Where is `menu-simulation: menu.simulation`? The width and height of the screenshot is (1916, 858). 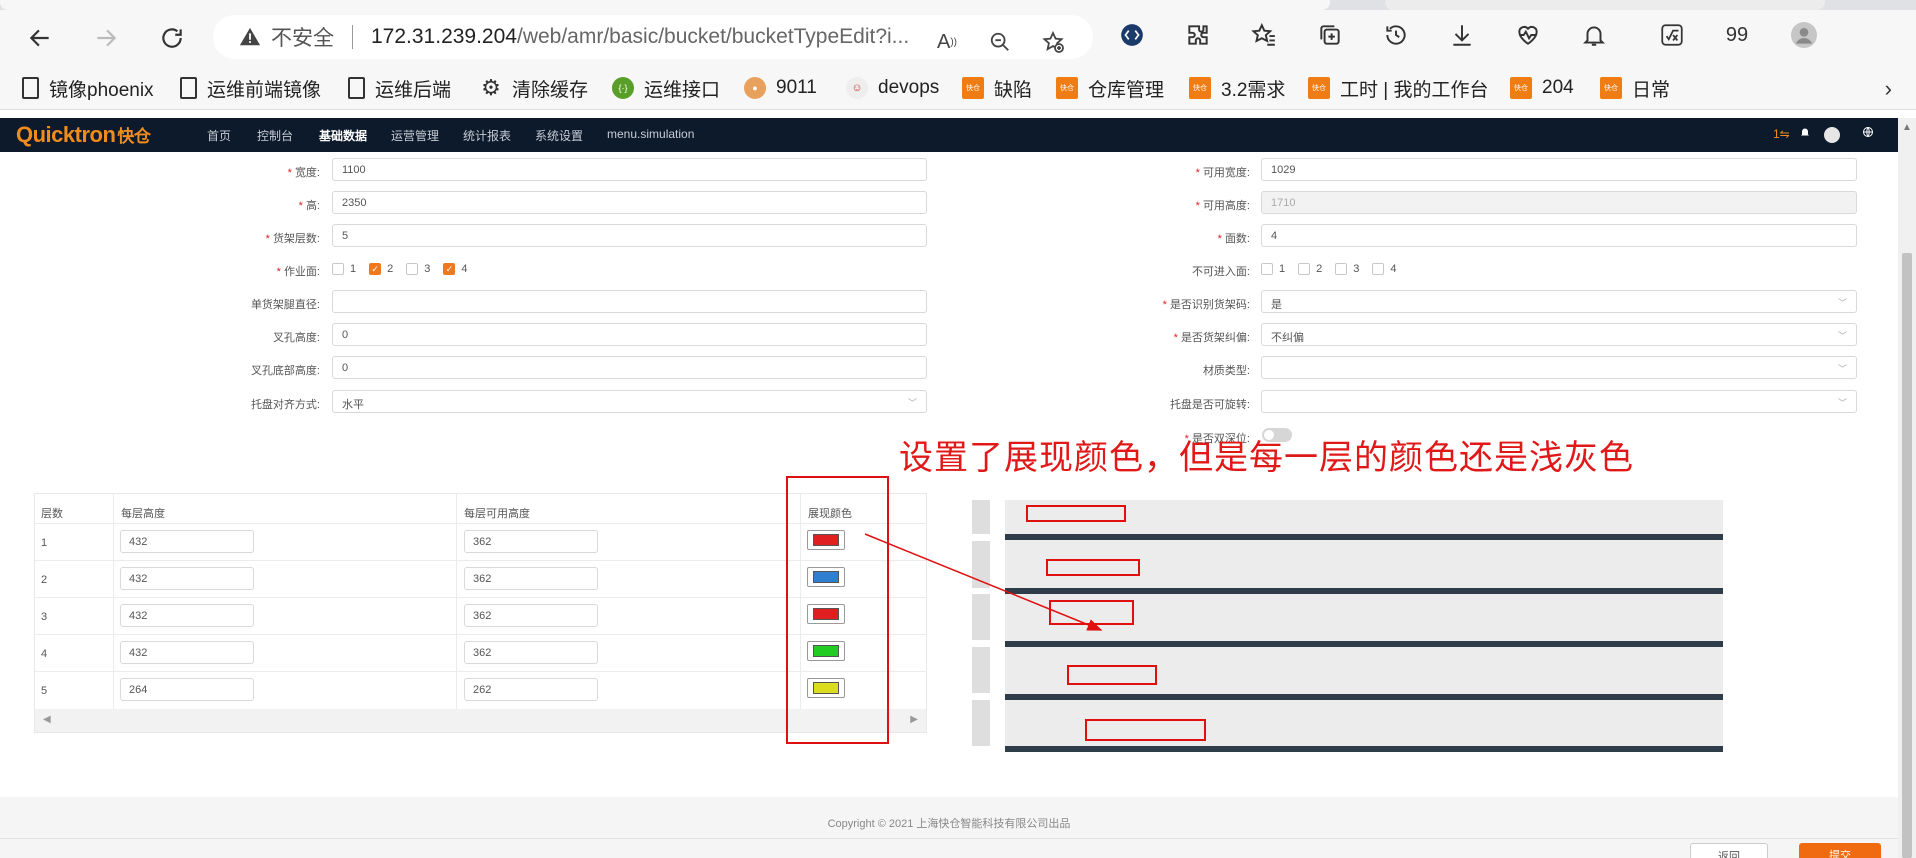
menu-simulation: menu.simulation is located at coordinates (650, 134).